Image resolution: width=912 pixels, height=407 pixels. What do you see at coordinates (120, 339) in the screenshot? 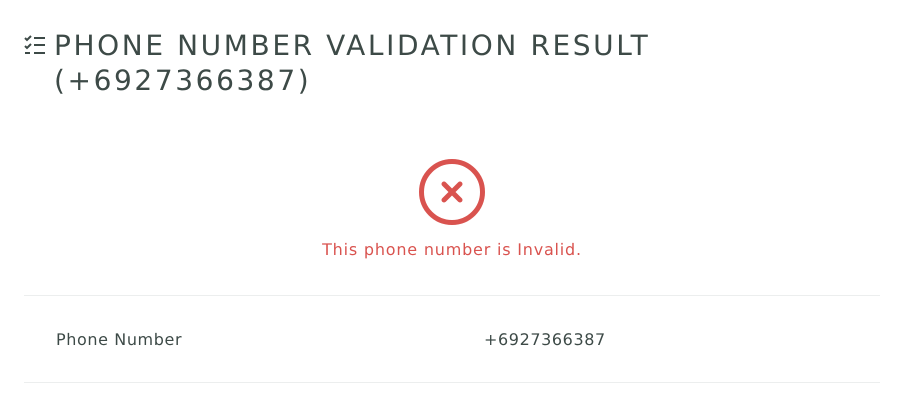
I see `detail-label: Phone Number` at bounding box center [120, 339].